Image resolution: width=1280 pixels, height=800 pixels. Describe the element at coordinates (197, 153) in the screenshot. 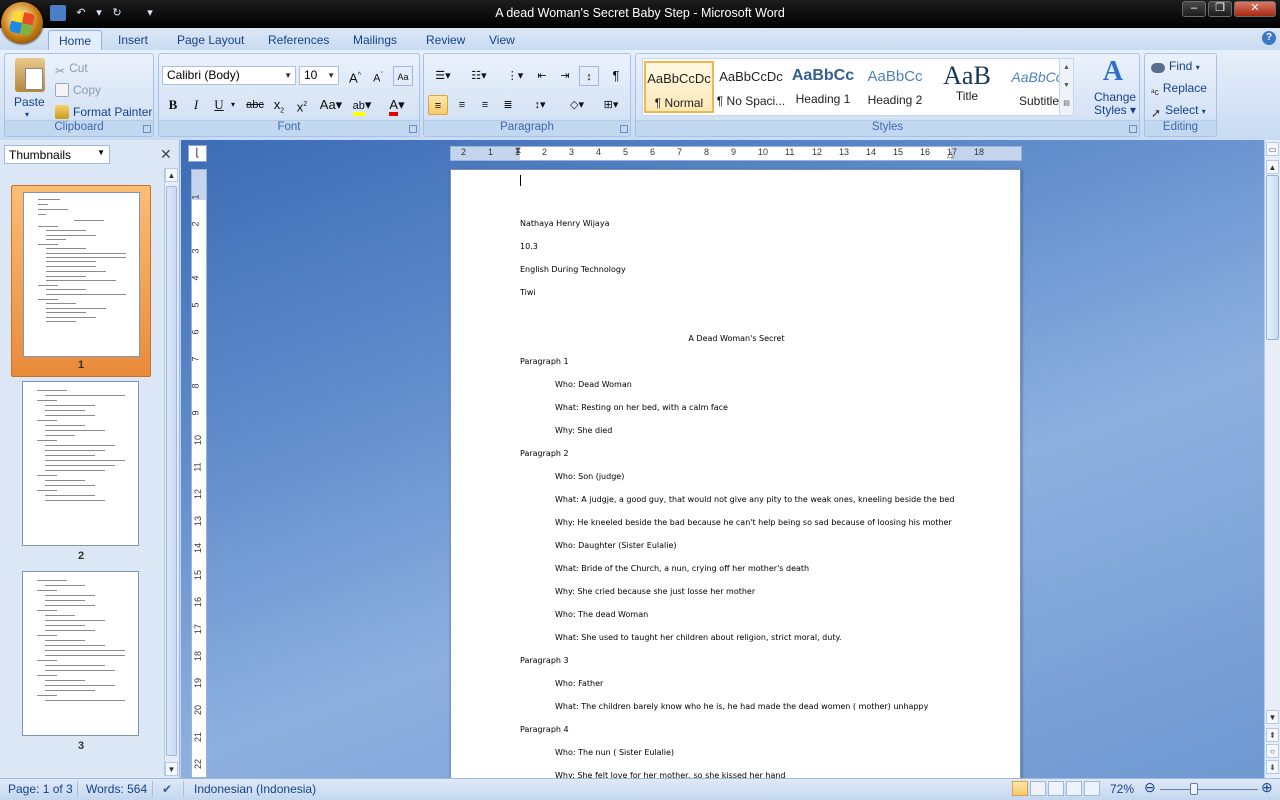

I see `tab-selector-icon: ⌊` at that location.